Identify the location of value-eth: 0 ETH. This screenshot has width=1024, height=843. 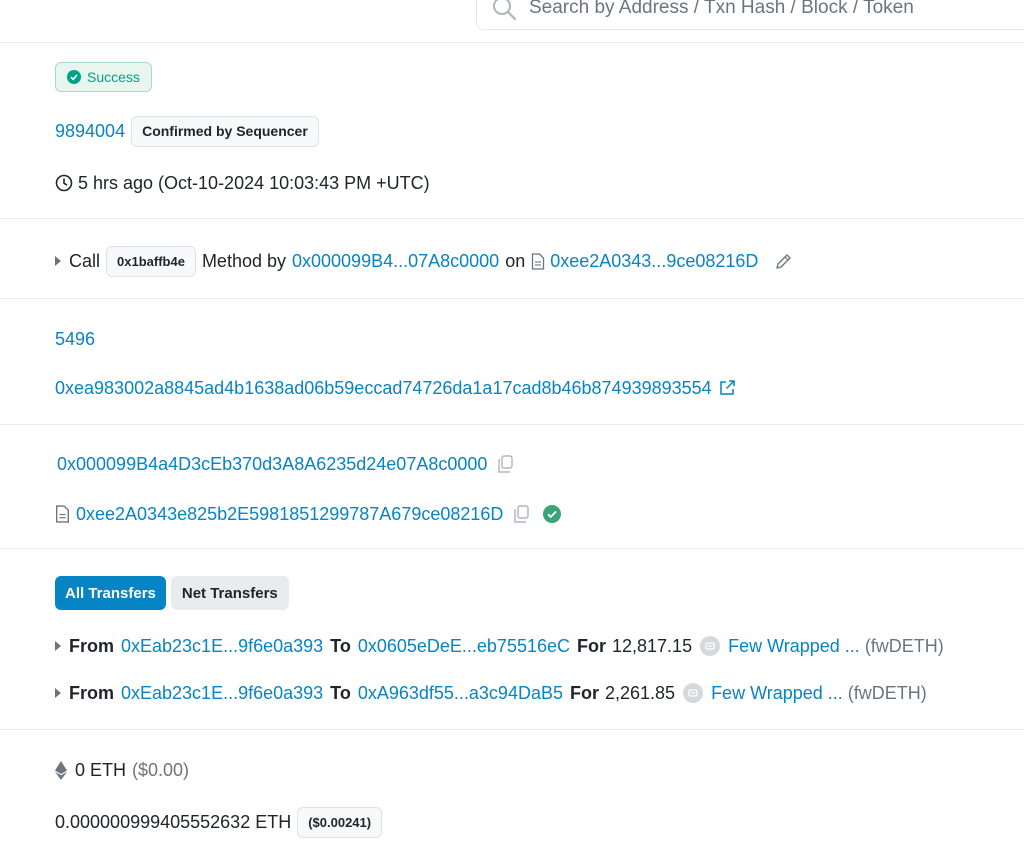
(101, 769).